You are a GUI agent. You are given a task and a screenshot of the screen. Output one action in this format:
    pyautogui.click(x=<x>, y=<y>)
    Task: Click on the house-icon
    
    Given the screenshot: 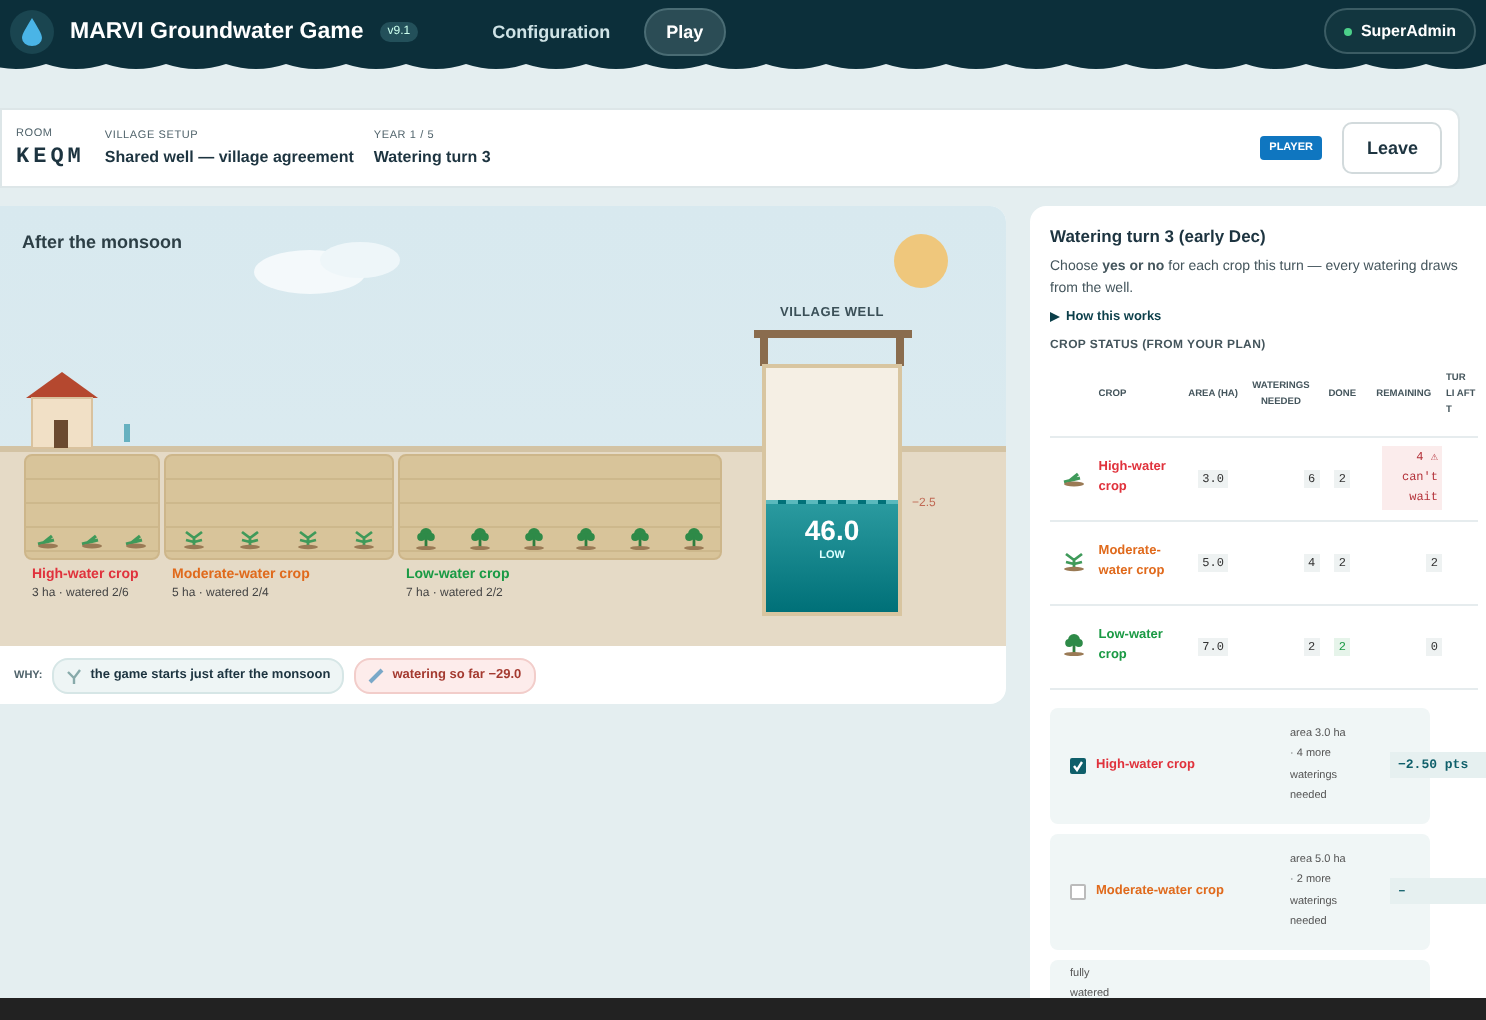 What is the action you would take?
    pyautogui.click(x=63, y=410)
    